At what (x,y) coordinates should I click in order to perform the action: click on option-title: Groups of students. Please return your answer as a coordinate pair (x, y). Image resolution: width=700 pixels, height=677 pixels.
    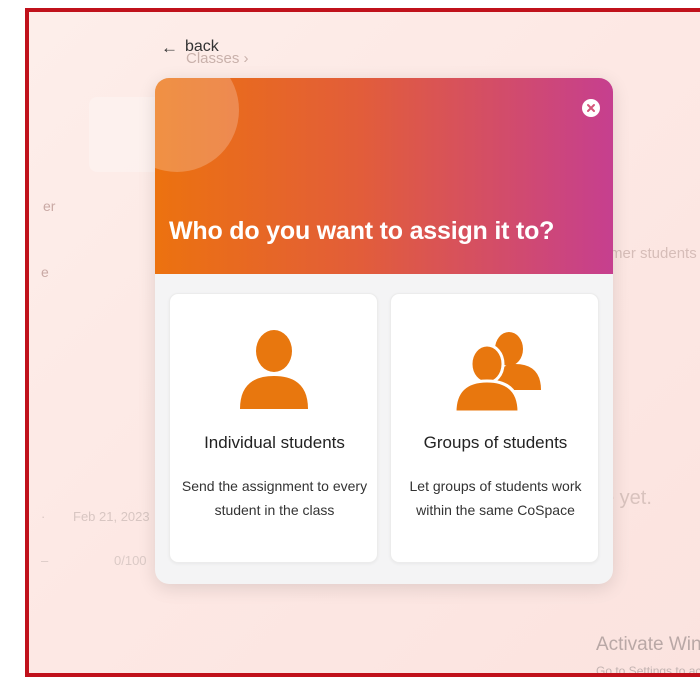
    Looking at the image, I should click on (495, 442).